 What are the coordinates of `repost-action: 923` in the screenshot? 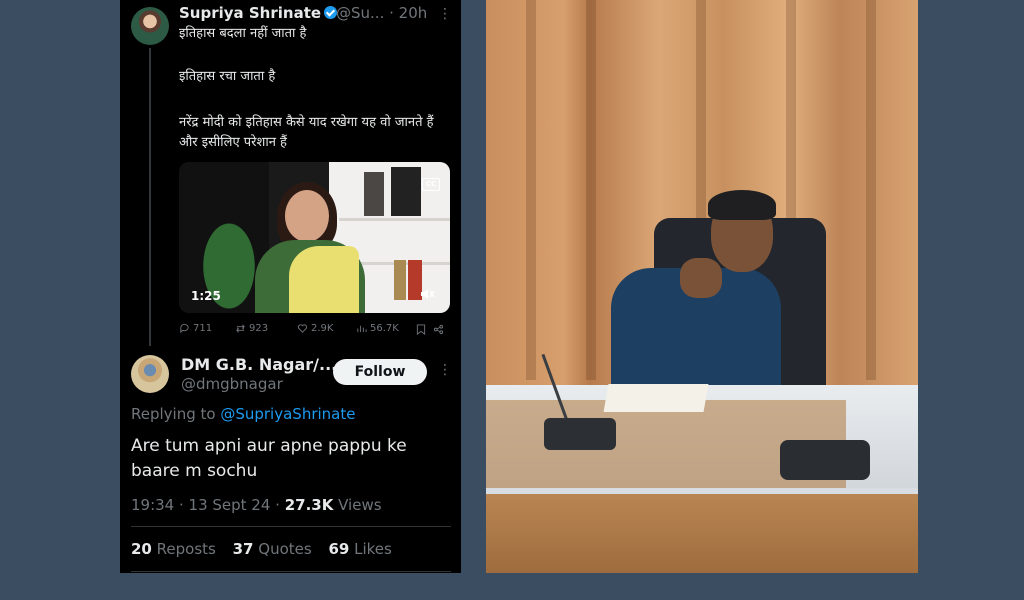 It's located at (251, 328).